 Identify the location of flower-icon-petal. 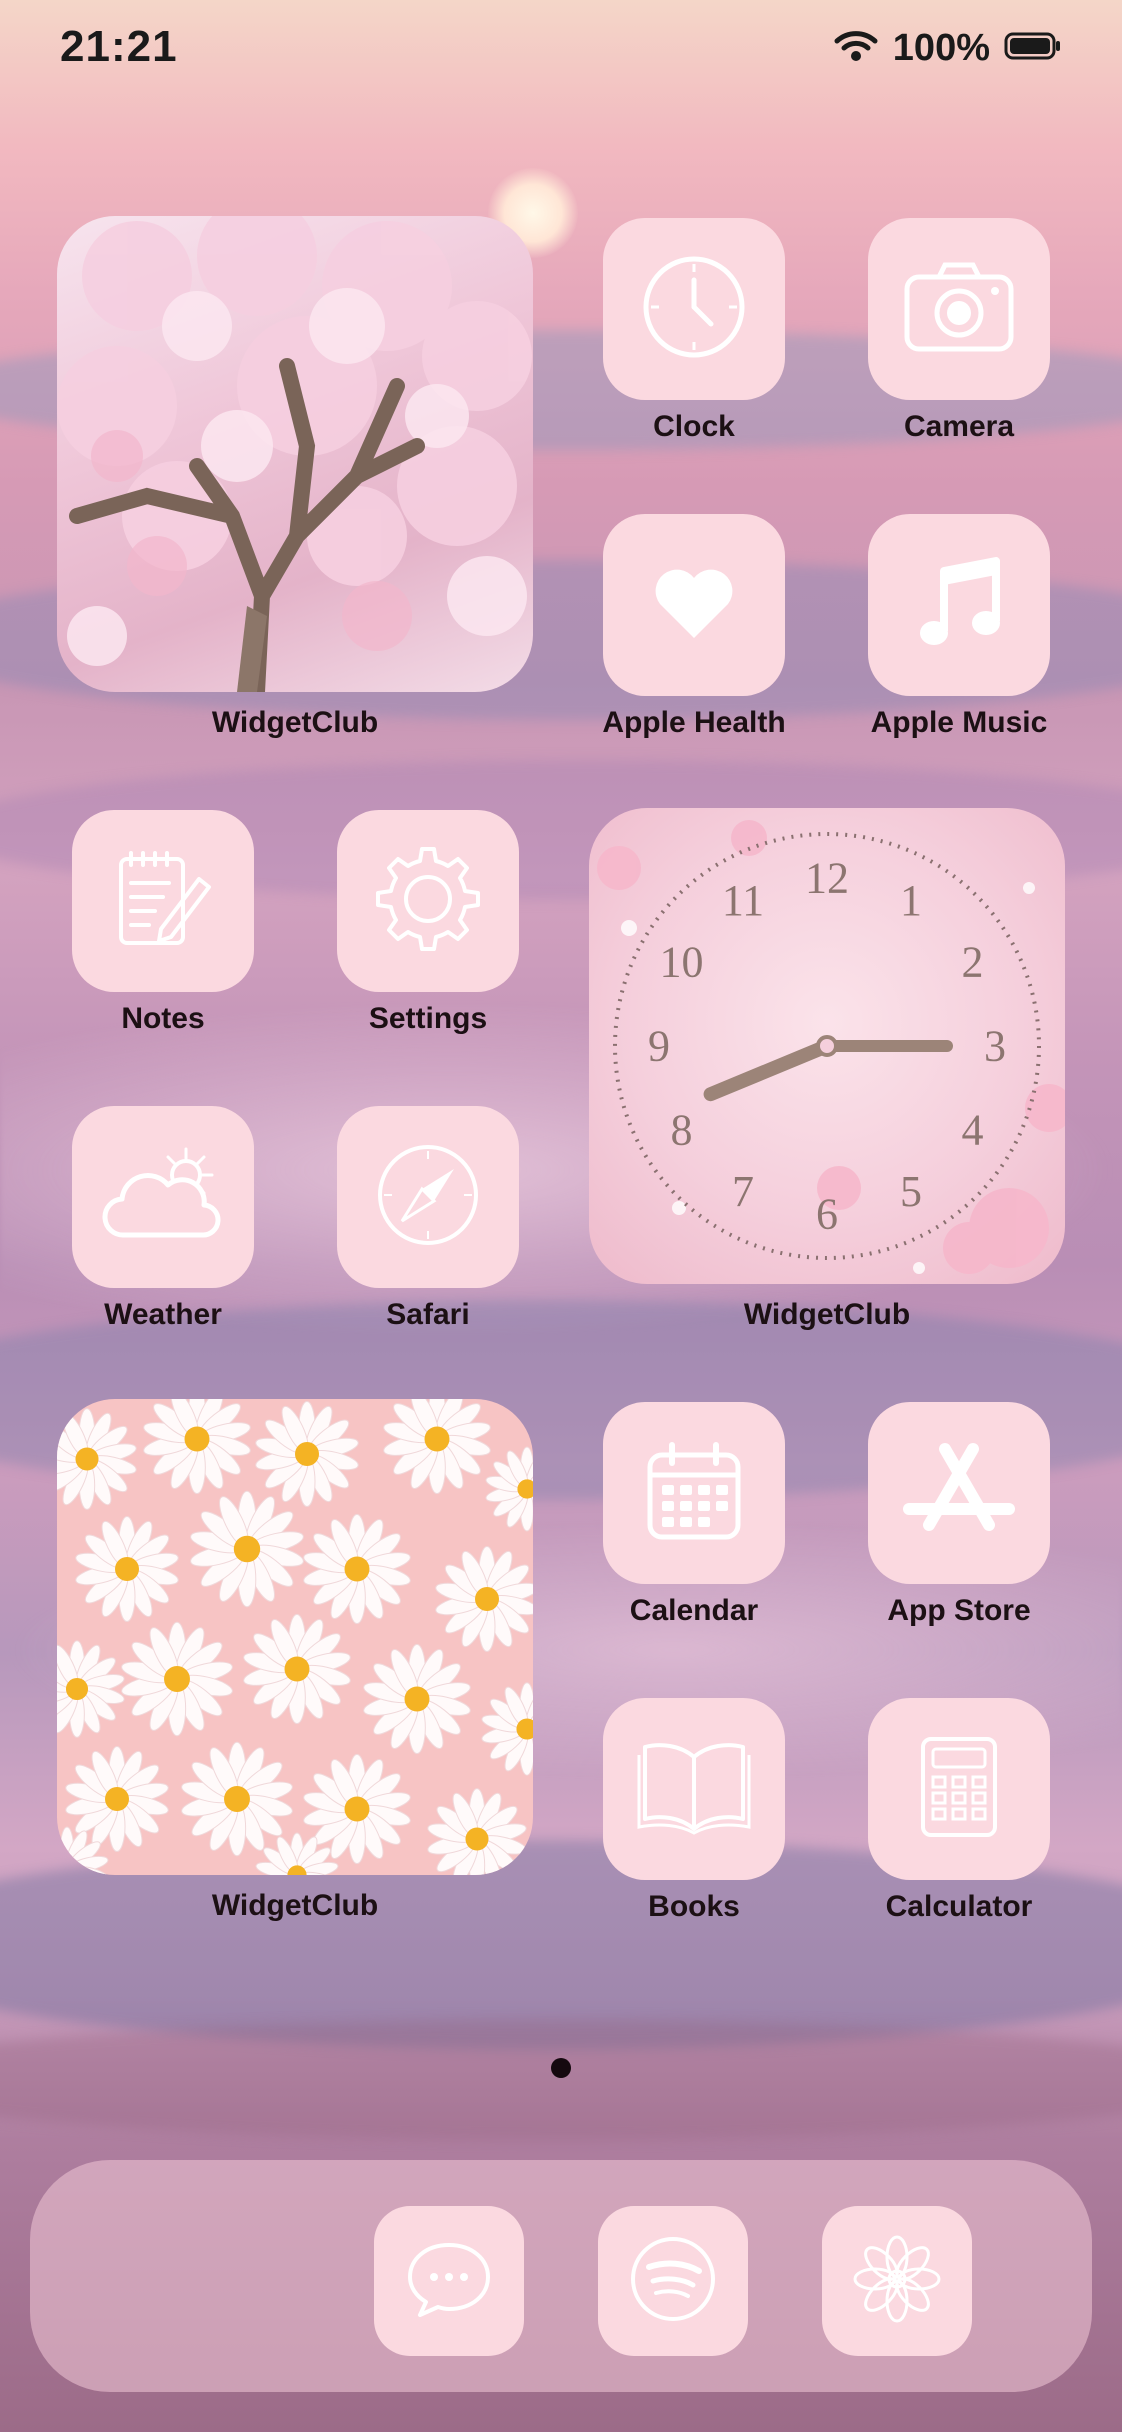
(881, 2263).